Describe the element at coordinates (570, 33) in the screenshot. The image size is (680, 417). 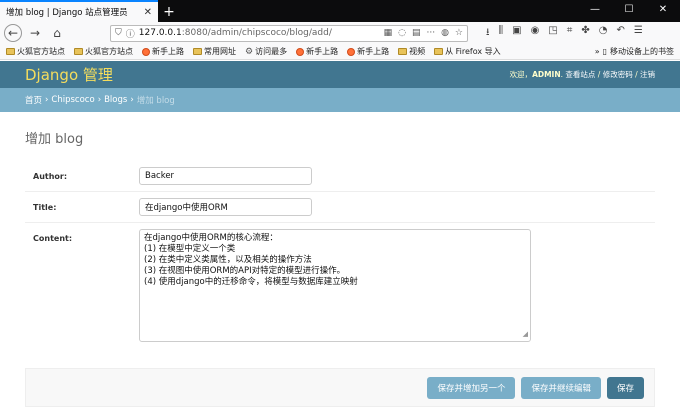
I see `crop-icon: ⌗` at that location.